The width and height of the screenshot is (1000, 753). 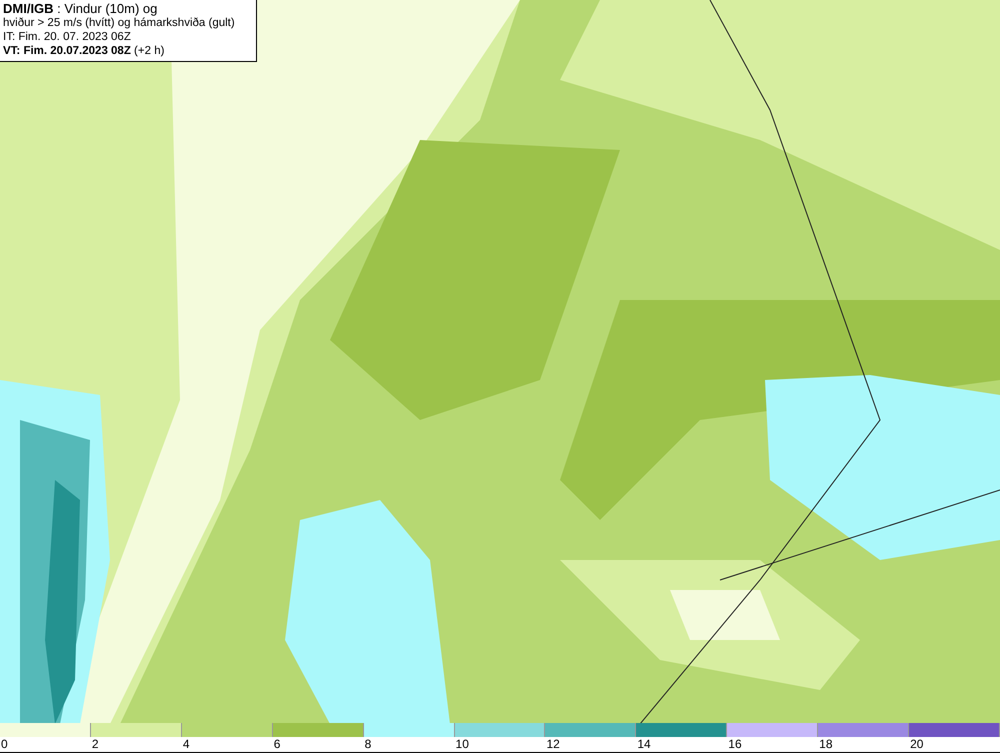 What do you see at coordinates (119, 23) in the screenshot?
I see `map-info-line: hviður > 25 m/s (hvítt) og hámarkshviða (gult)` at bounding box center [119, 23].